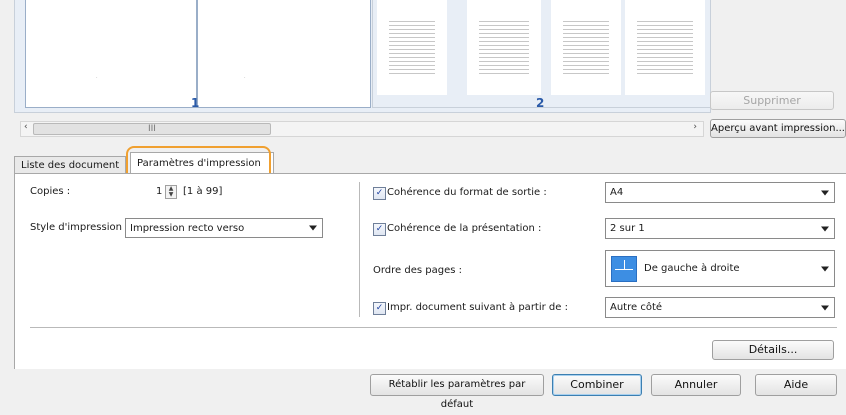  I want to click on page-number-1: 1, so click(195, 103).